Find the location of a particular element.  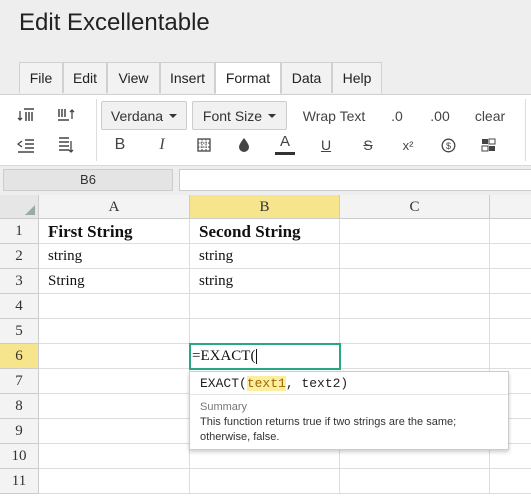

cell-d3 is located at coordinates (510, 281).